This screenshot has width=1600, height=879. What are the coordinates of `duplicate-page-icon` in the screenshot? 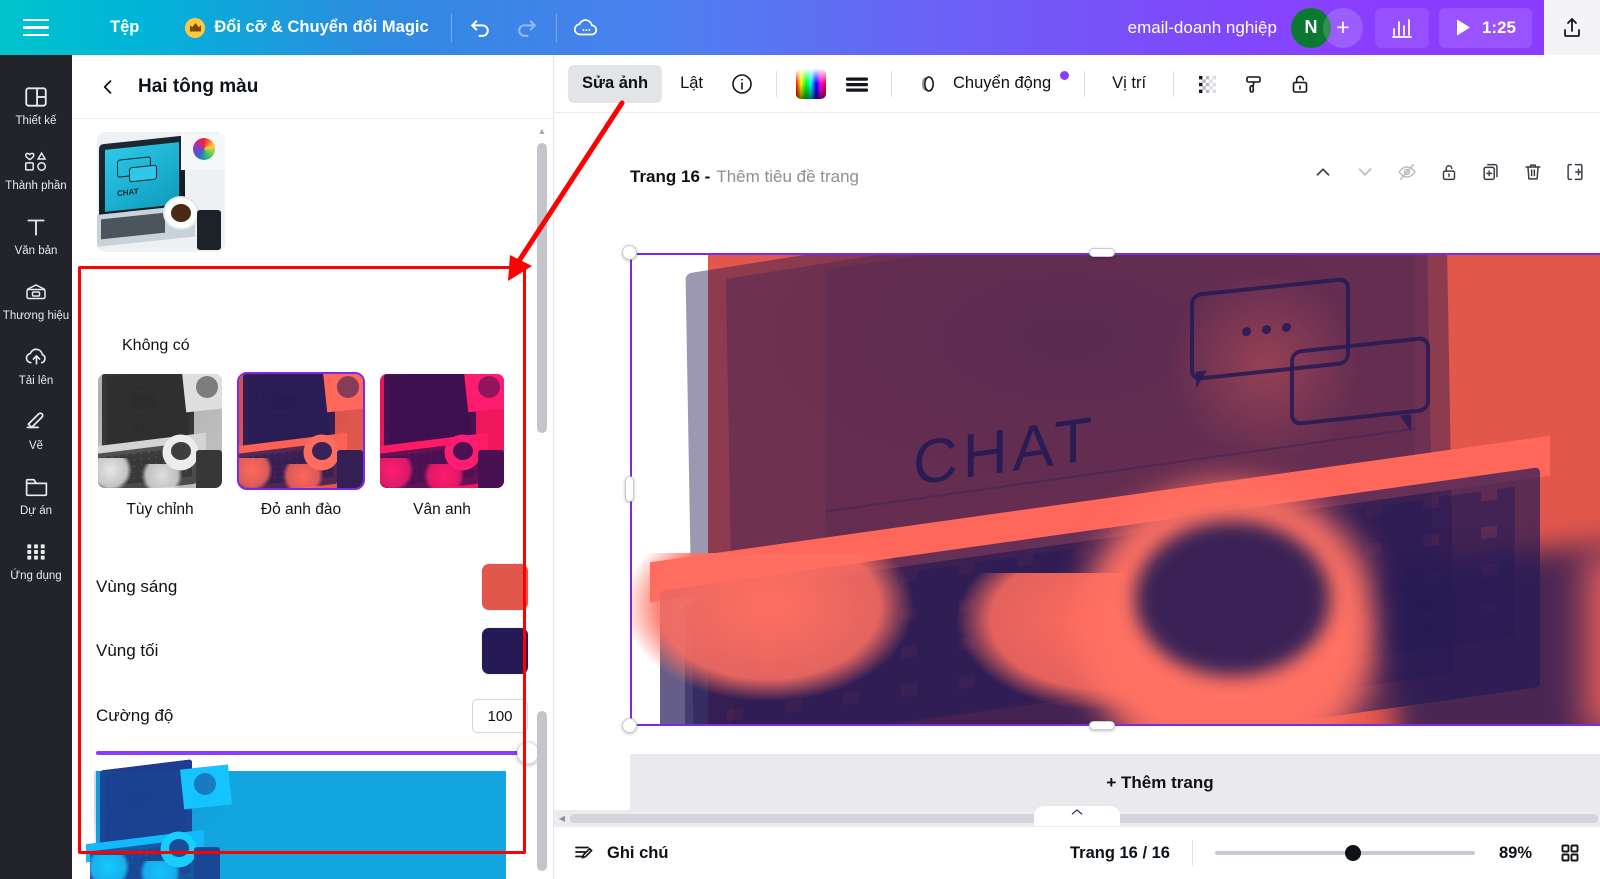 It's located at (1491, 172).